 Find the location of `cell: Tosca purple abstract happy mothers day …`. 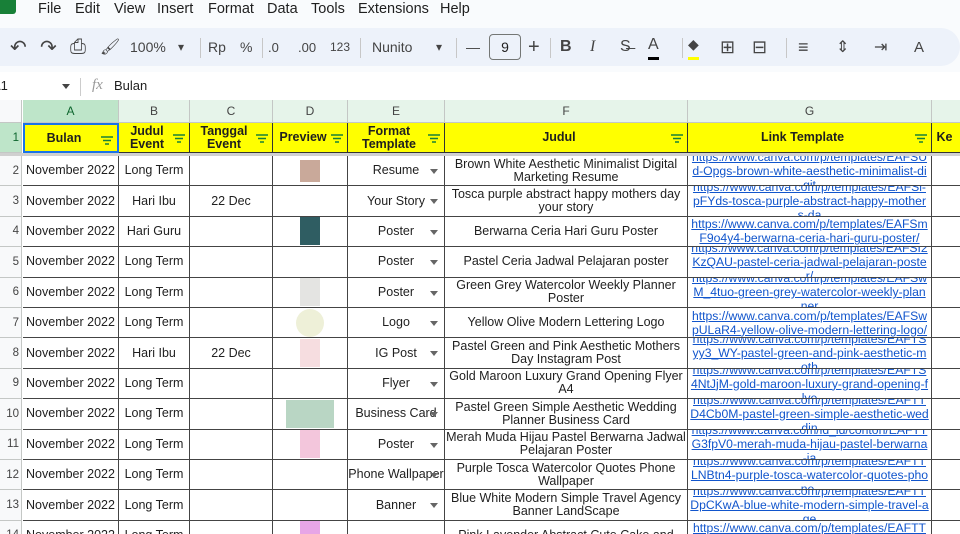

cell: Tosca purple abstract happy mothers day … is located at coordinates (566, 201).